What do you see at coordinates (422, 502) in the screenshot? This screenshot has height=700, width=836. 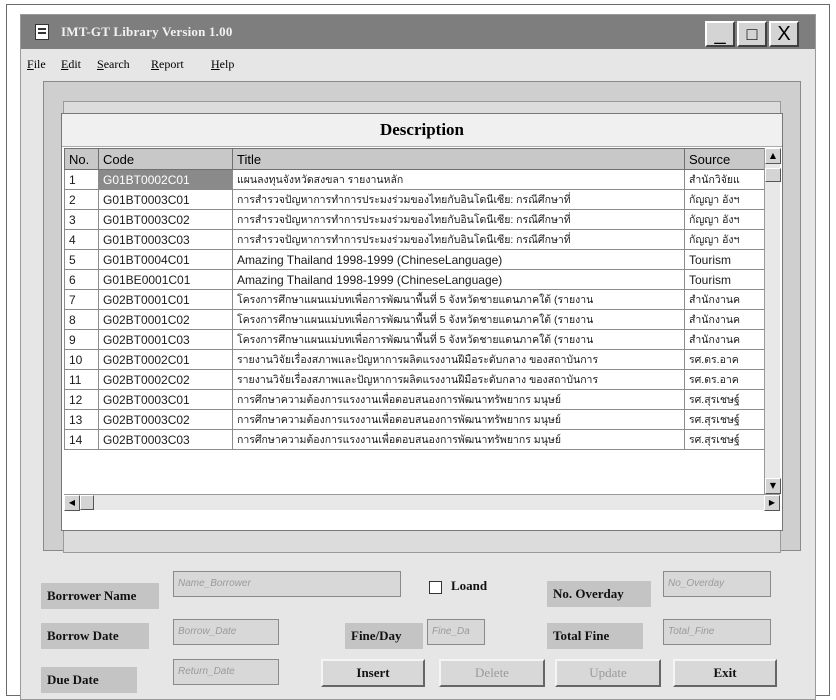 I see `horizontal-scrollbar: ◀ ▶` at bounding box center [422, 502].